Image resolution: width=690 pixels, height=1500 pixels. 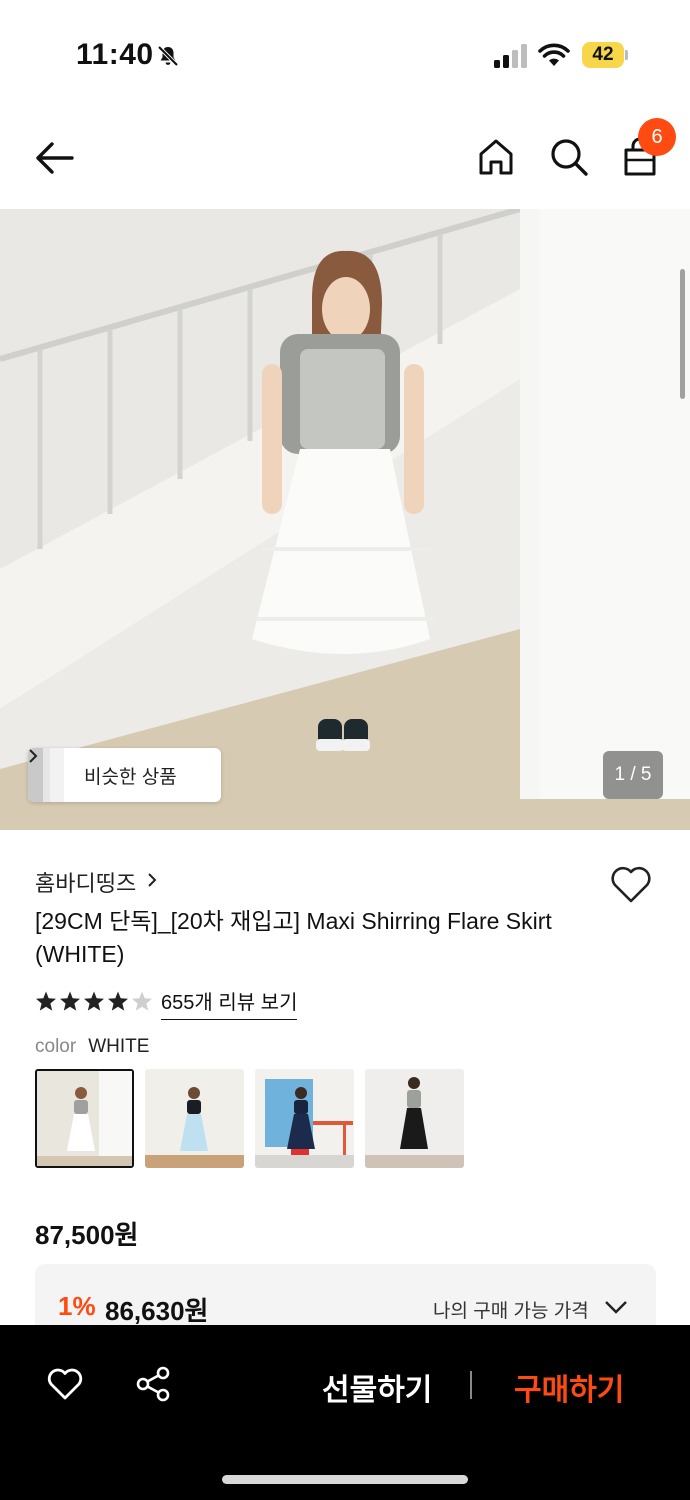 What do you see at coordinates (77, 1306) in the screenshot?
I see `discount-percent: 1%` at bounding box center [77, 1306].